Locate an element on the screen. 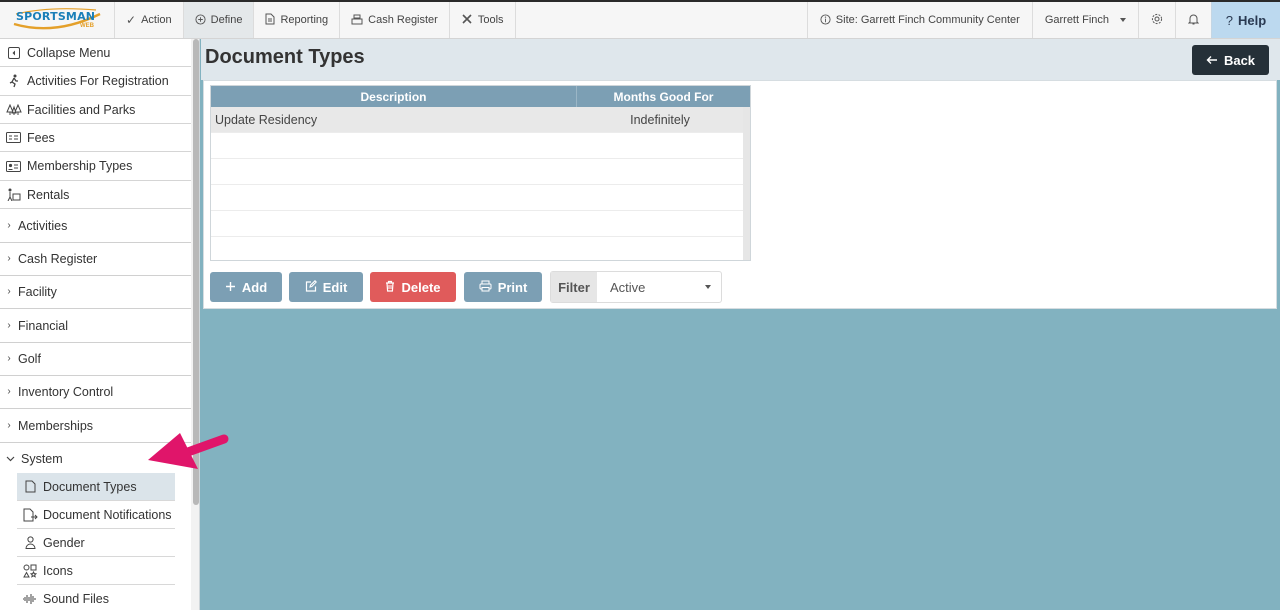  sidebar-group-facility: › Facility is located at coordinates (95, 292).